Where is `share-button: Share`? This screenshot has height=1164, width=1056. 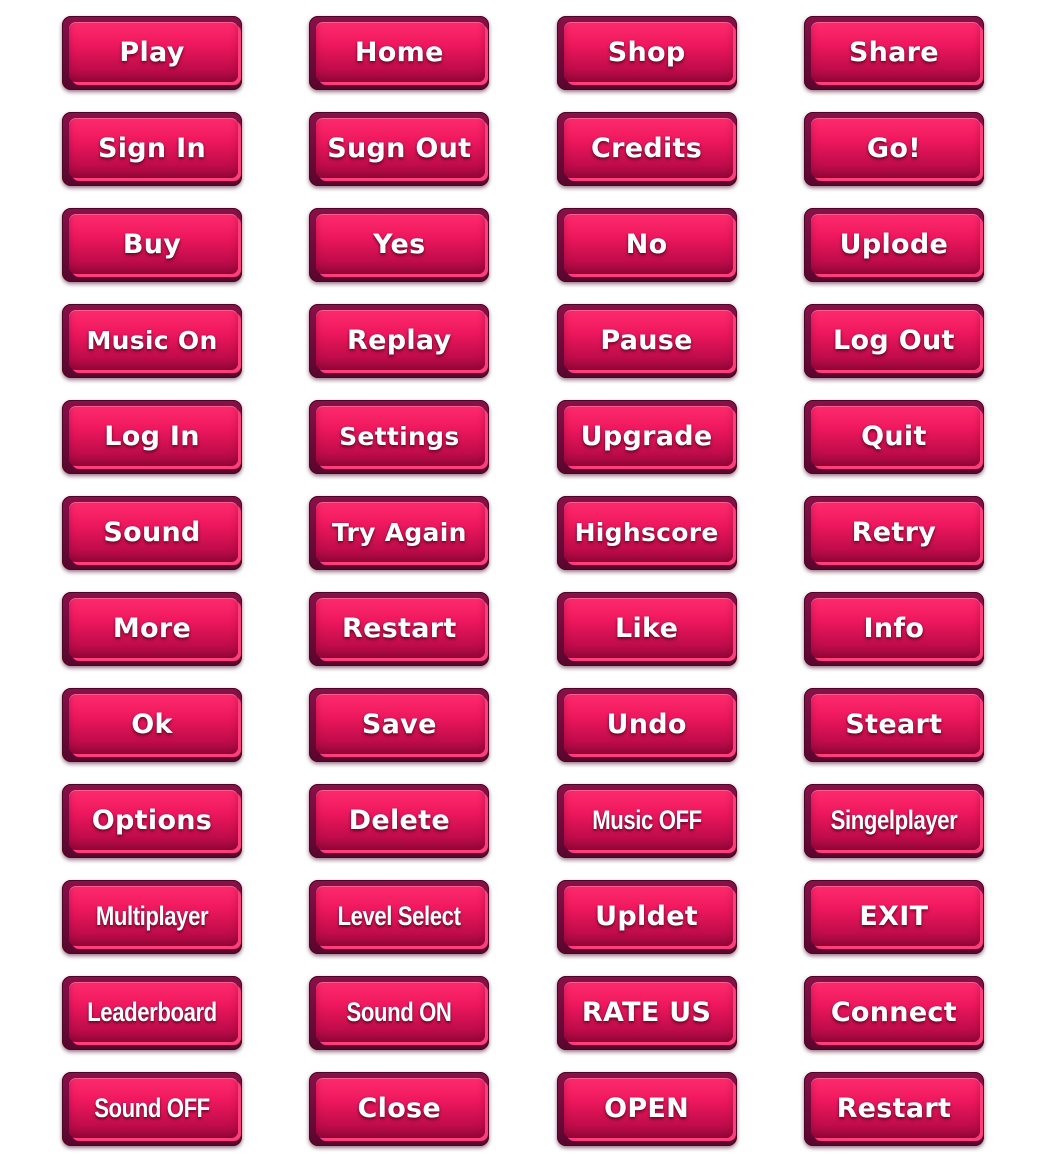 share-button: Share is located at coordinates (893, 53).